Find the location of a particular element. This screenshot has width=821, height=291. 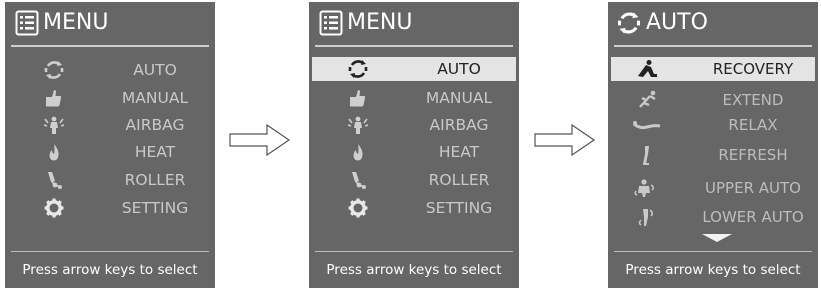

auto-item-label: RECOVERY is located at coordinates (753, 69).